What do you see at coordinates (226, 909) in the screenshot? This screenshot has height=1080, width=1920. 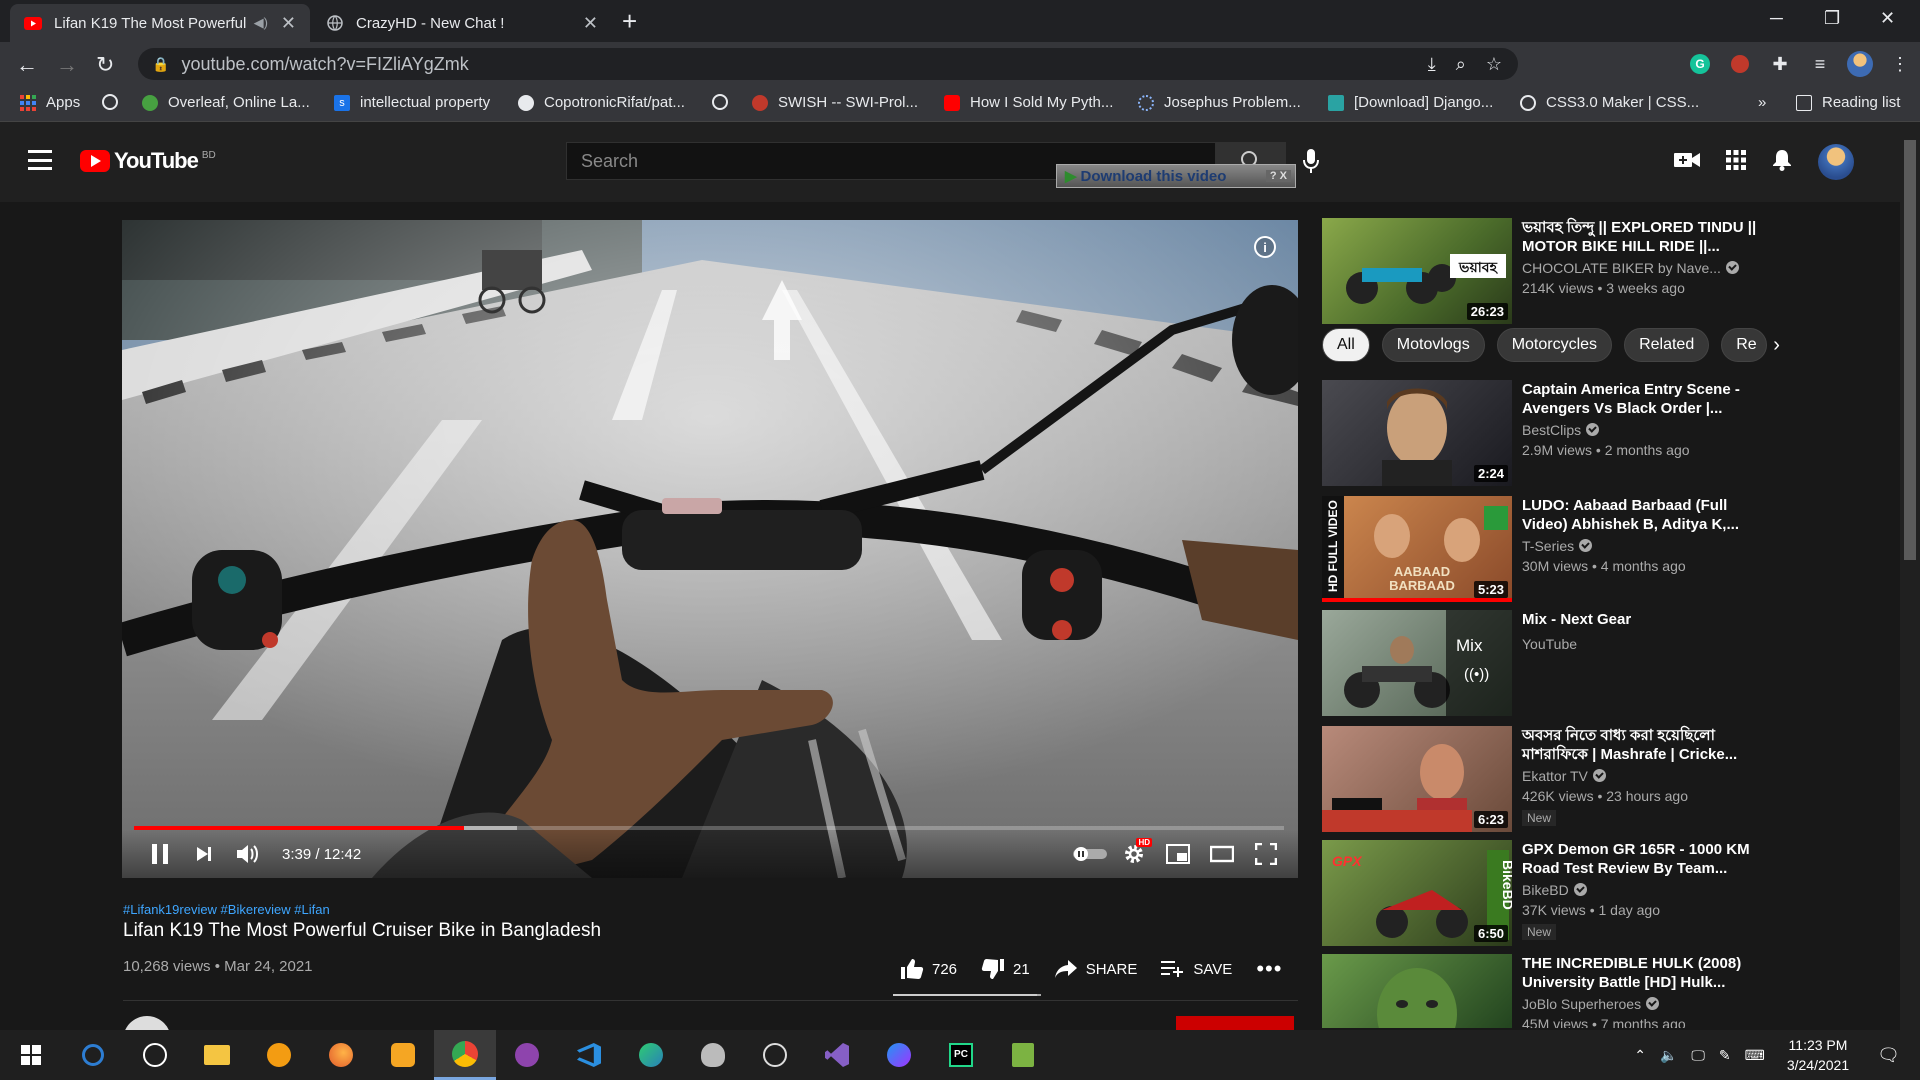 I see `video-hashtags: #Lifank19review #Bikereview #Lifan` at bounding box center [226, 909].